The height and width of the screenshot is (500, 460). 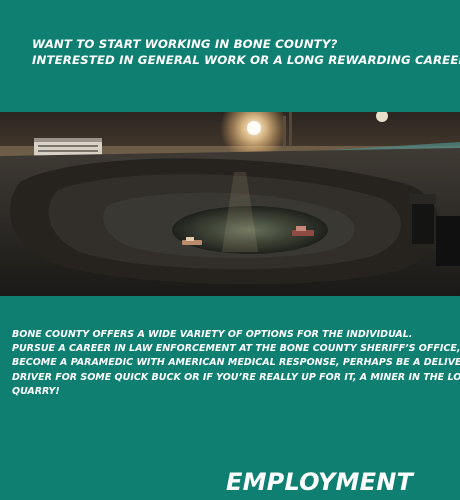 I want to click on description-line: QUARRY!, so click(x=36, y=391).